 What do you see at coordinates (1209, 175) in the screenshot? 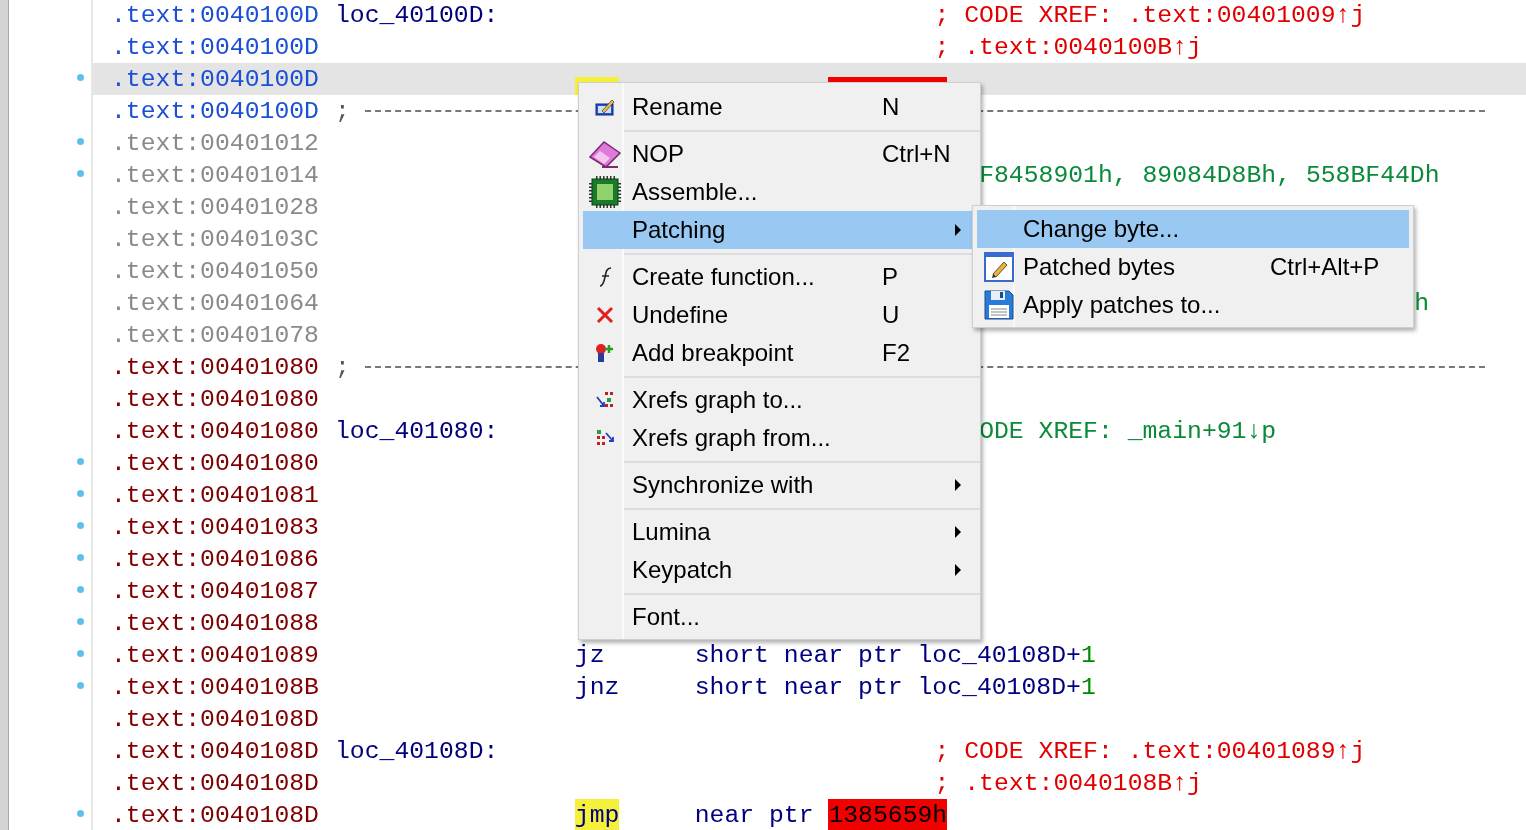
I see `data-text: F8458901h, 89084D8Bh, 558BF44Dh` at bounding box center [1209, 175].